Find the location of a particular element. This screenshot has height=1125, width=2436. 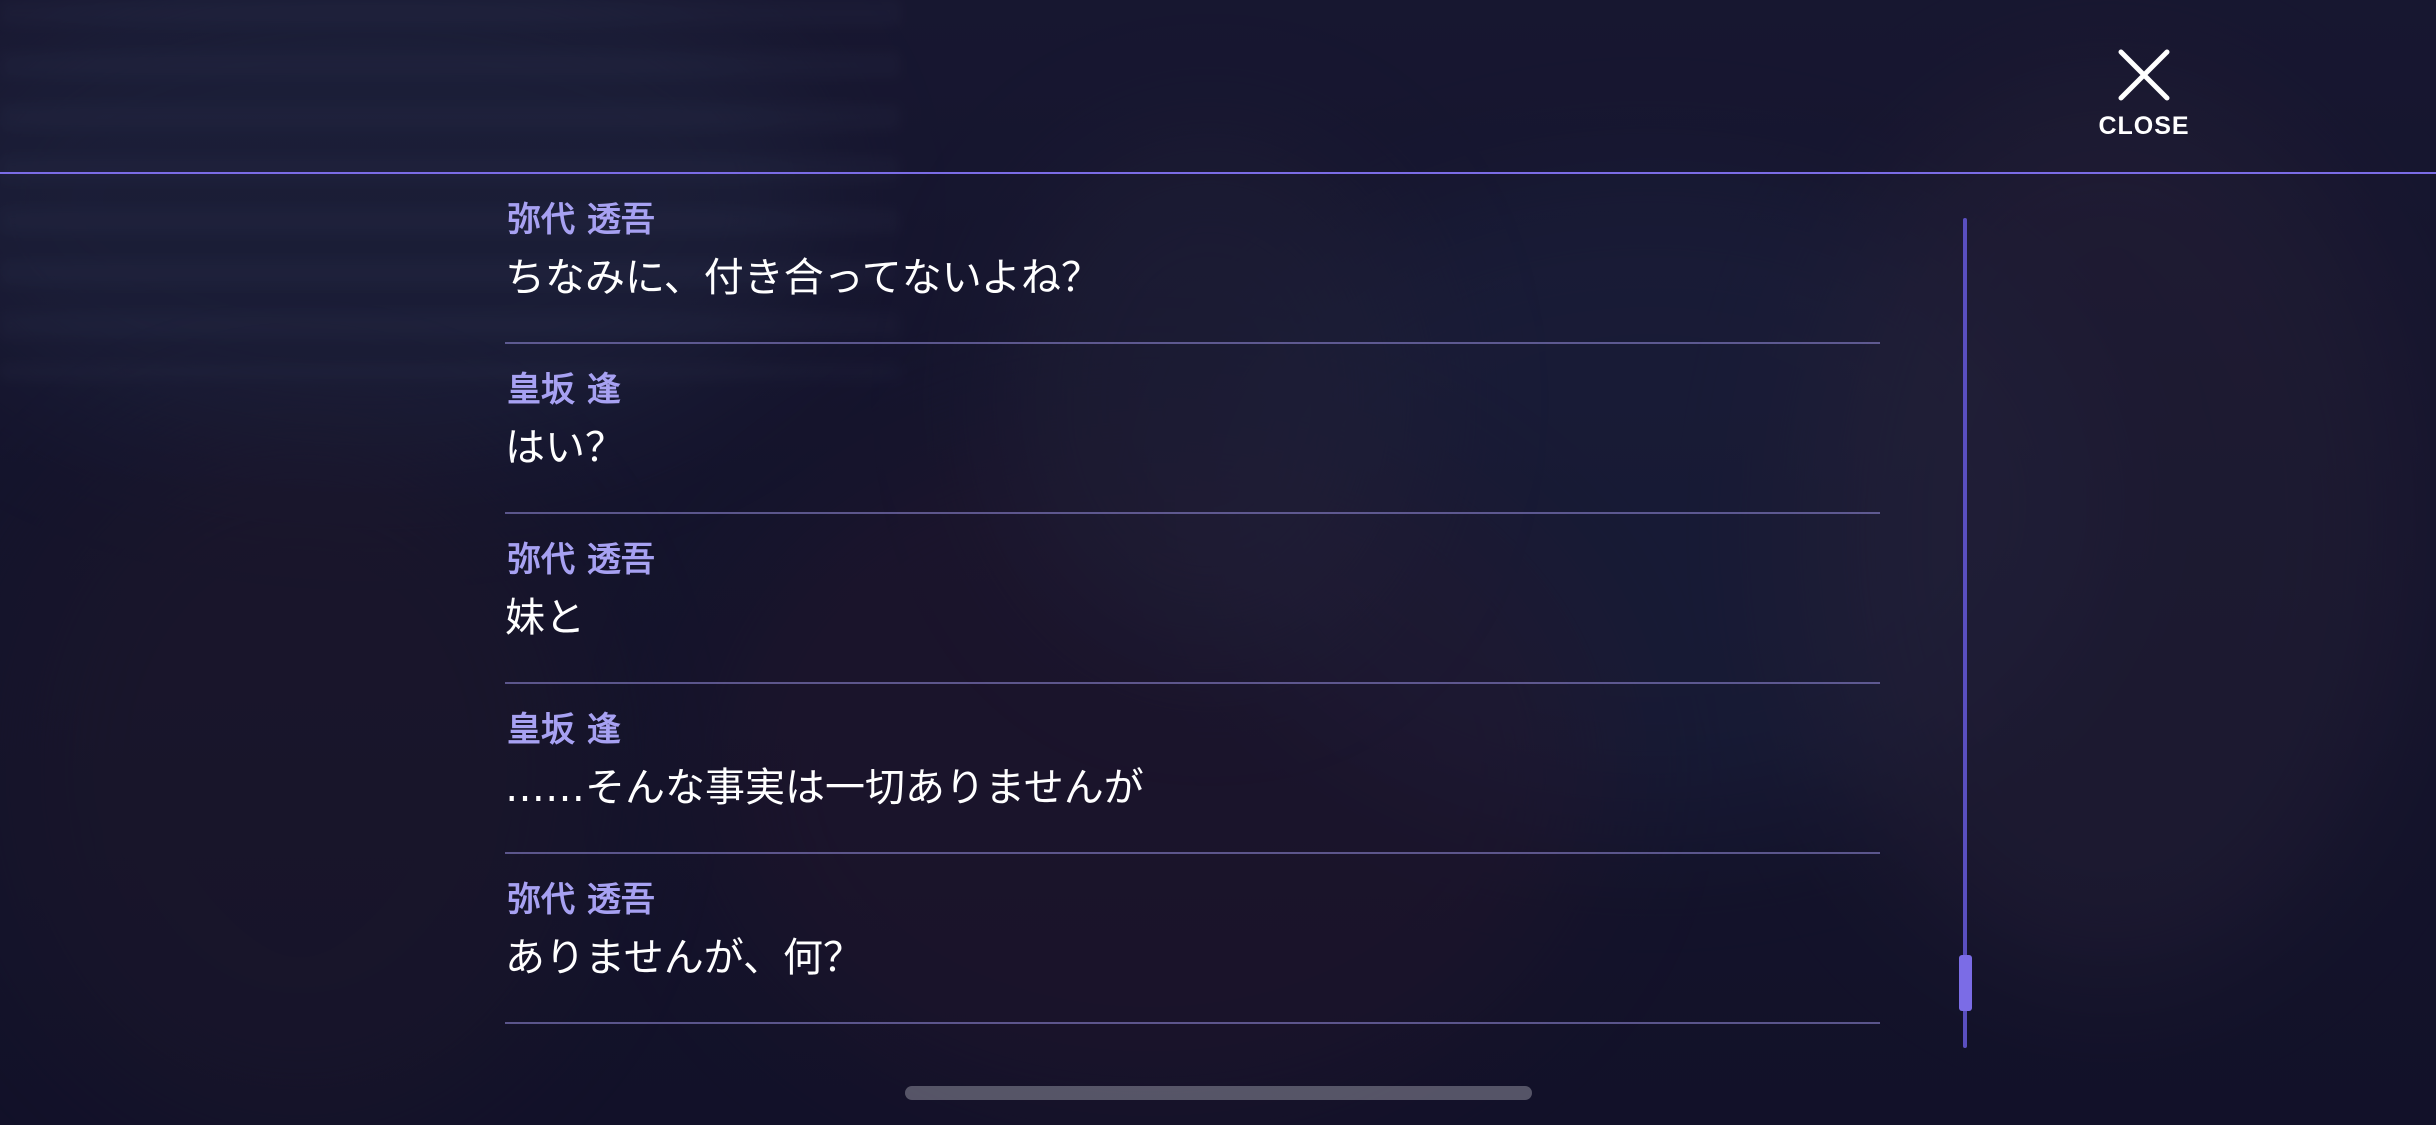

close-label: CLOSE is located at coordinates (2144, 126).